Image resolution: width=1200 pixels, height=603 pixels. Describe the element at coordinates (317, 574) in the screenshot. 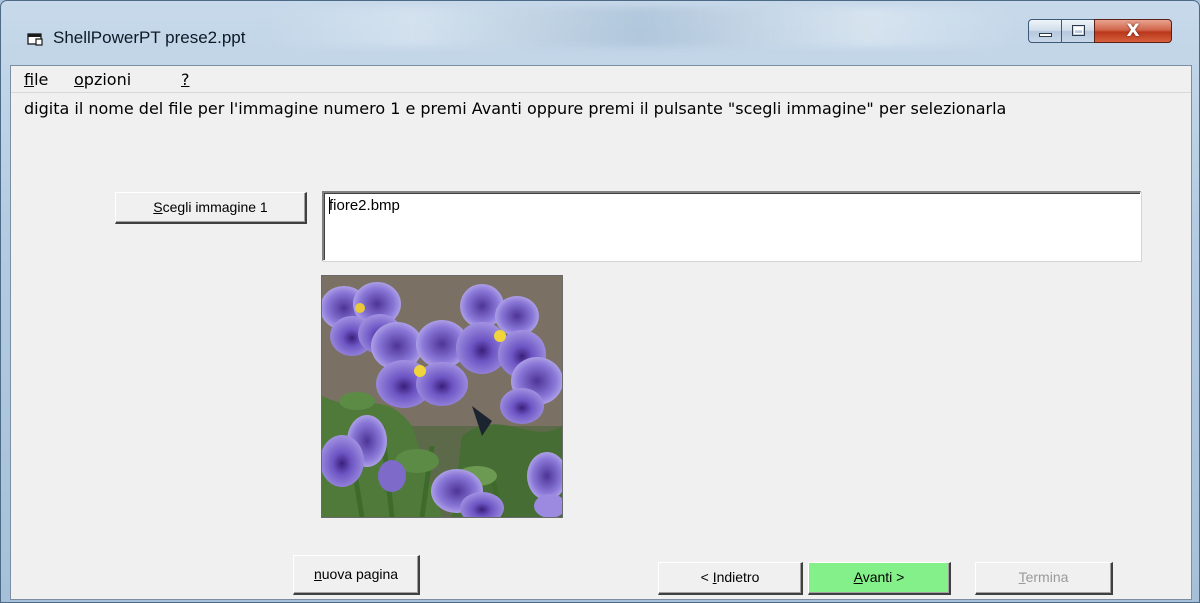

I see `new-page-accel: n` at that location.